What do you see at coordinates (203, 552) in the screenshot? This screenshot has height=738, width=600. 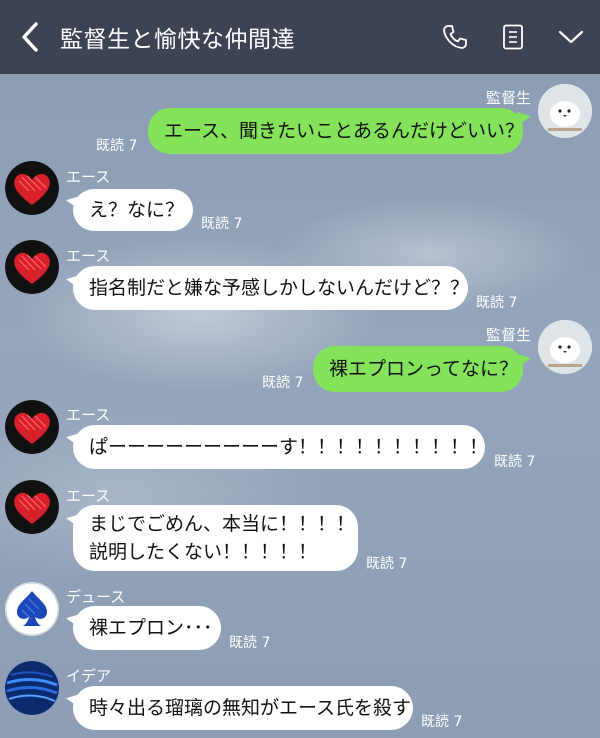 I see `message-line: 説明したくない！！！！！` at bounding box center [203, 552].